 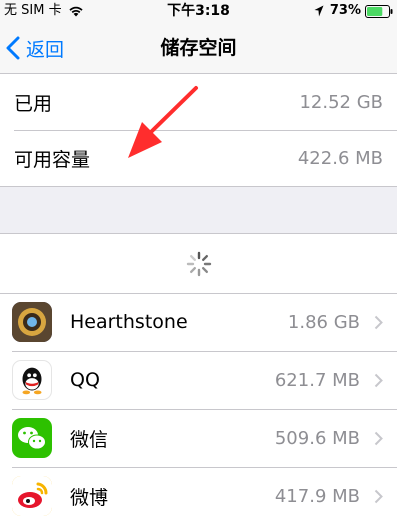 What do you see at coordinates (340, 158) in the screenshot?
I see `available-value: 422.6 MB` at bounding box center [340, 158].